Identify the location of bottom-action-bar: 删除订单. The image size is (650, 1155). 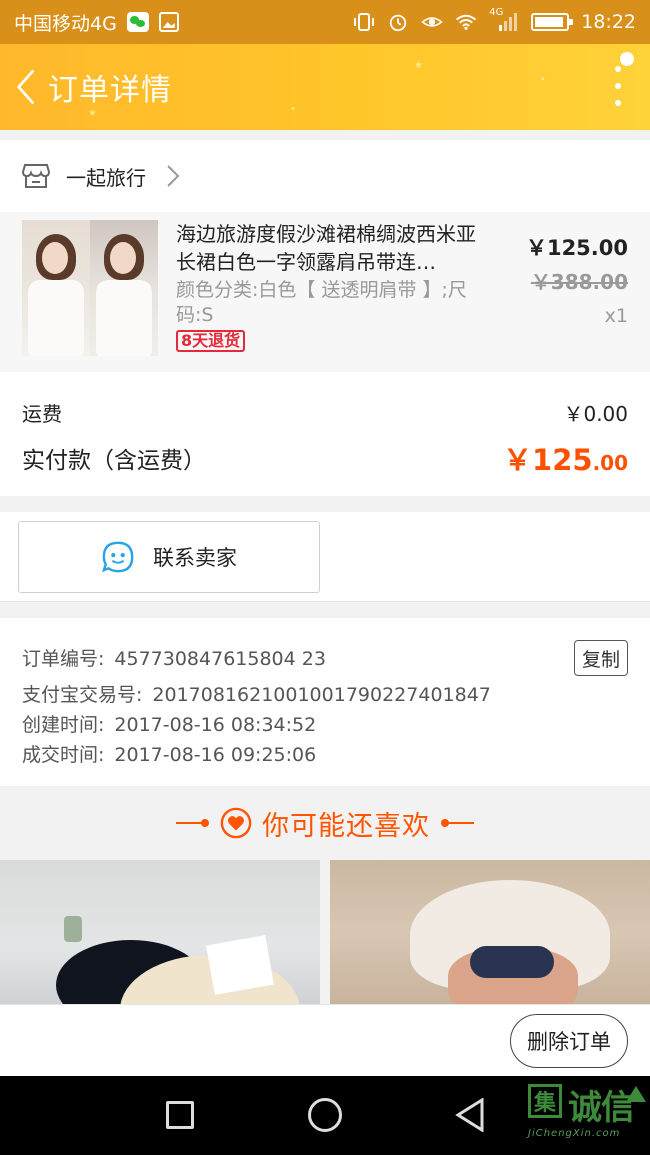
(325, 1040).